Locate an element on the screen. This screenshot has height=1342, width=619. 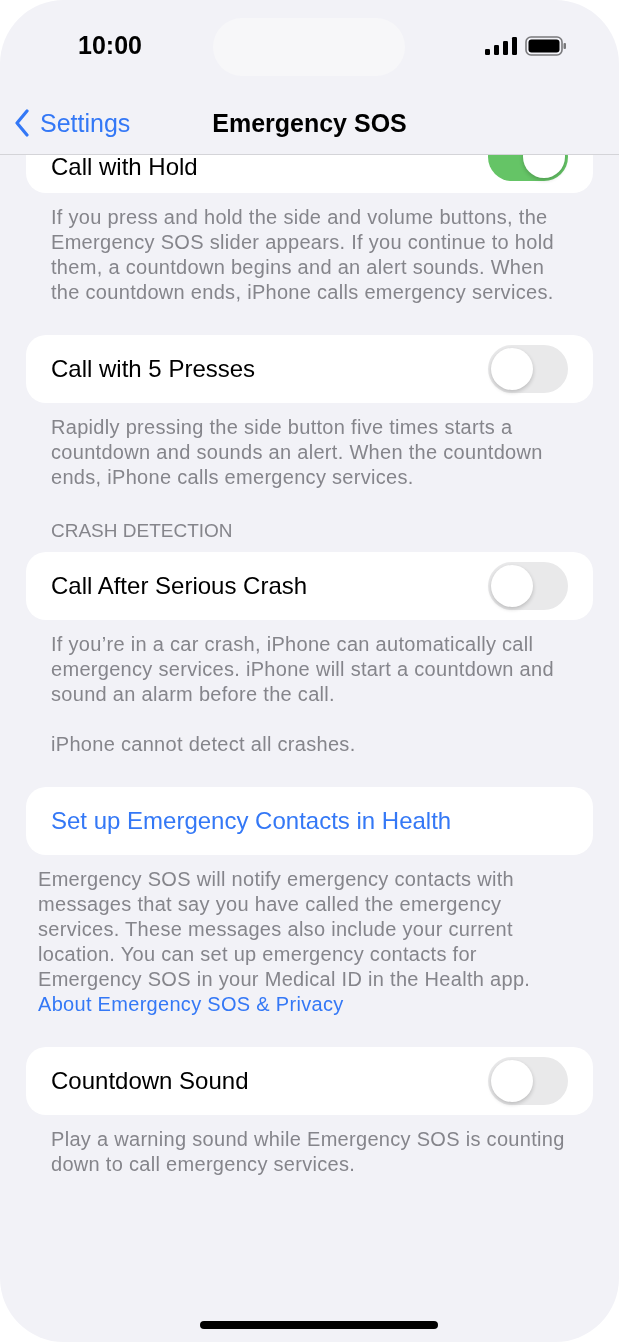
row-label: Call with Hold is located at coordinates (124, 168).